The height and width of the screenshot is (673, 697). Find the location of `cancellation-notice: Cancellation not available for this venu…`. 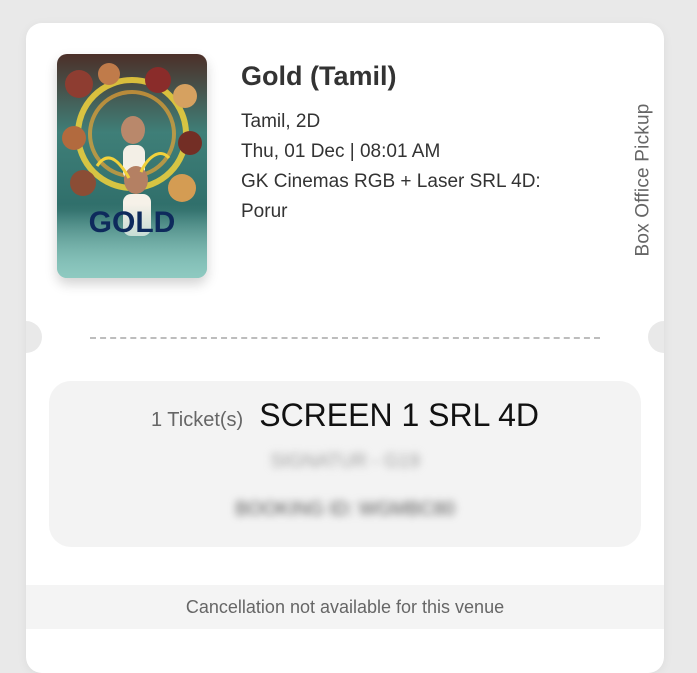

cancellation-notice: Cancellation not available for this venu… is located at coordinates (345, 607).